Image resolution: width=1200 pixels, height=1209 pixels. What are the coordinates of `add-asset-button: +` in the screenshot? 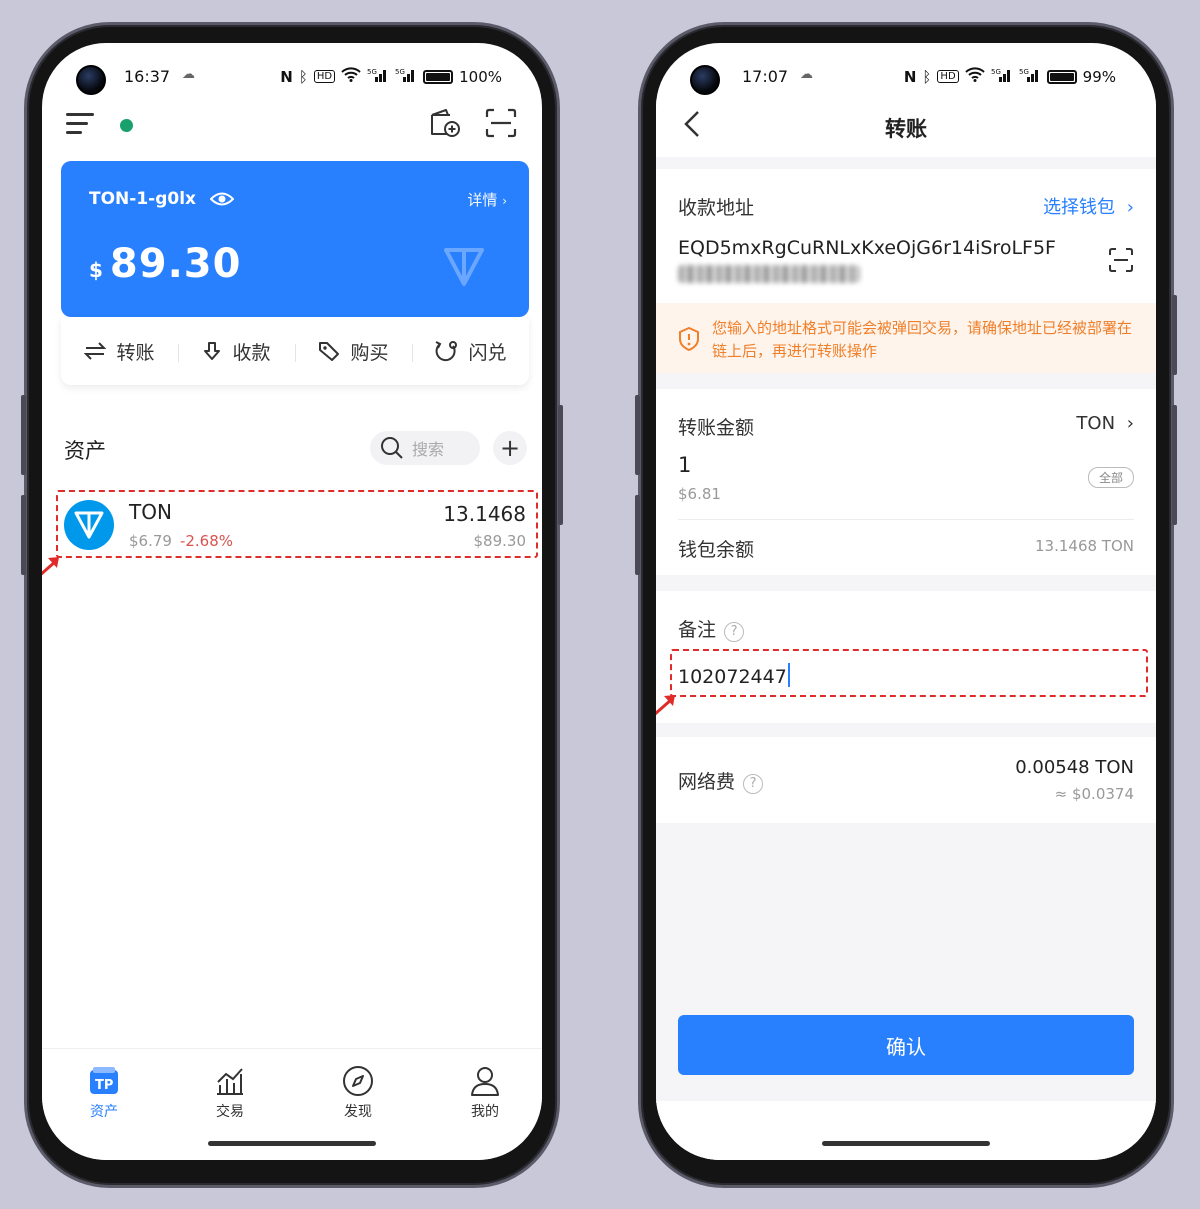 It's located at (510, 448).